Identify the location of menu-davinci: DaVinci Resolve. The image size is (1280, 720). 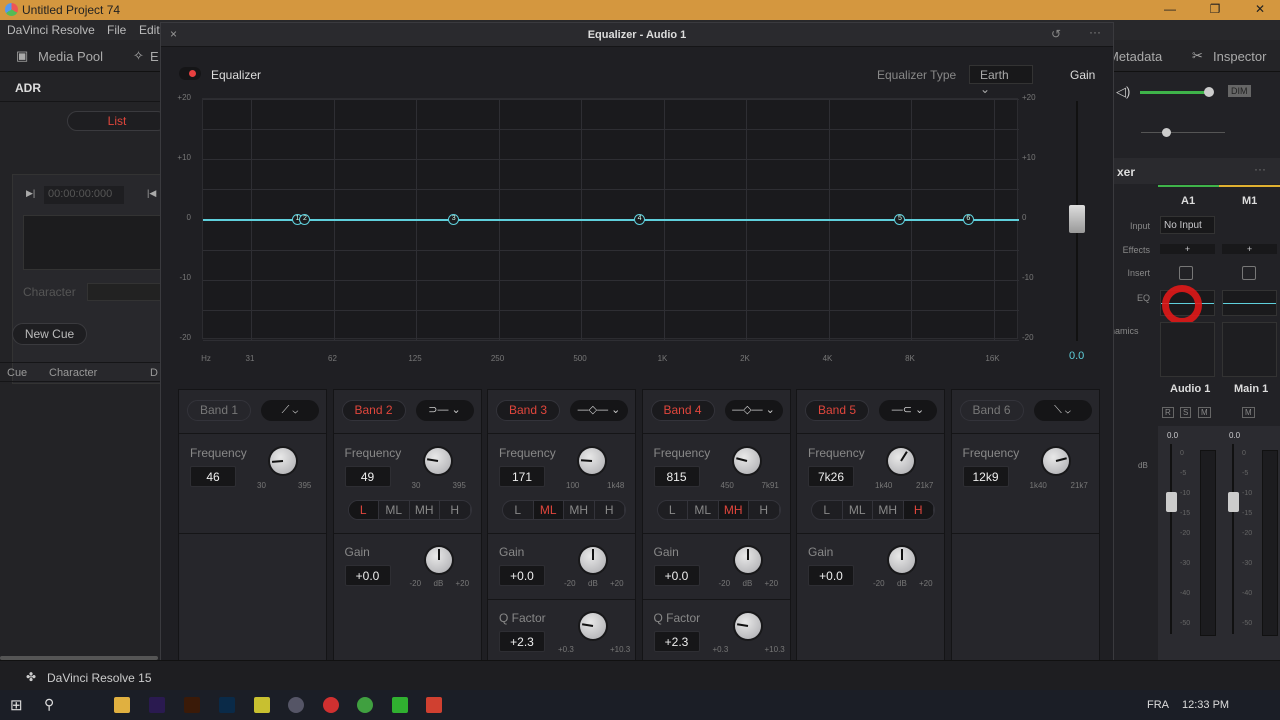
(51, 30).